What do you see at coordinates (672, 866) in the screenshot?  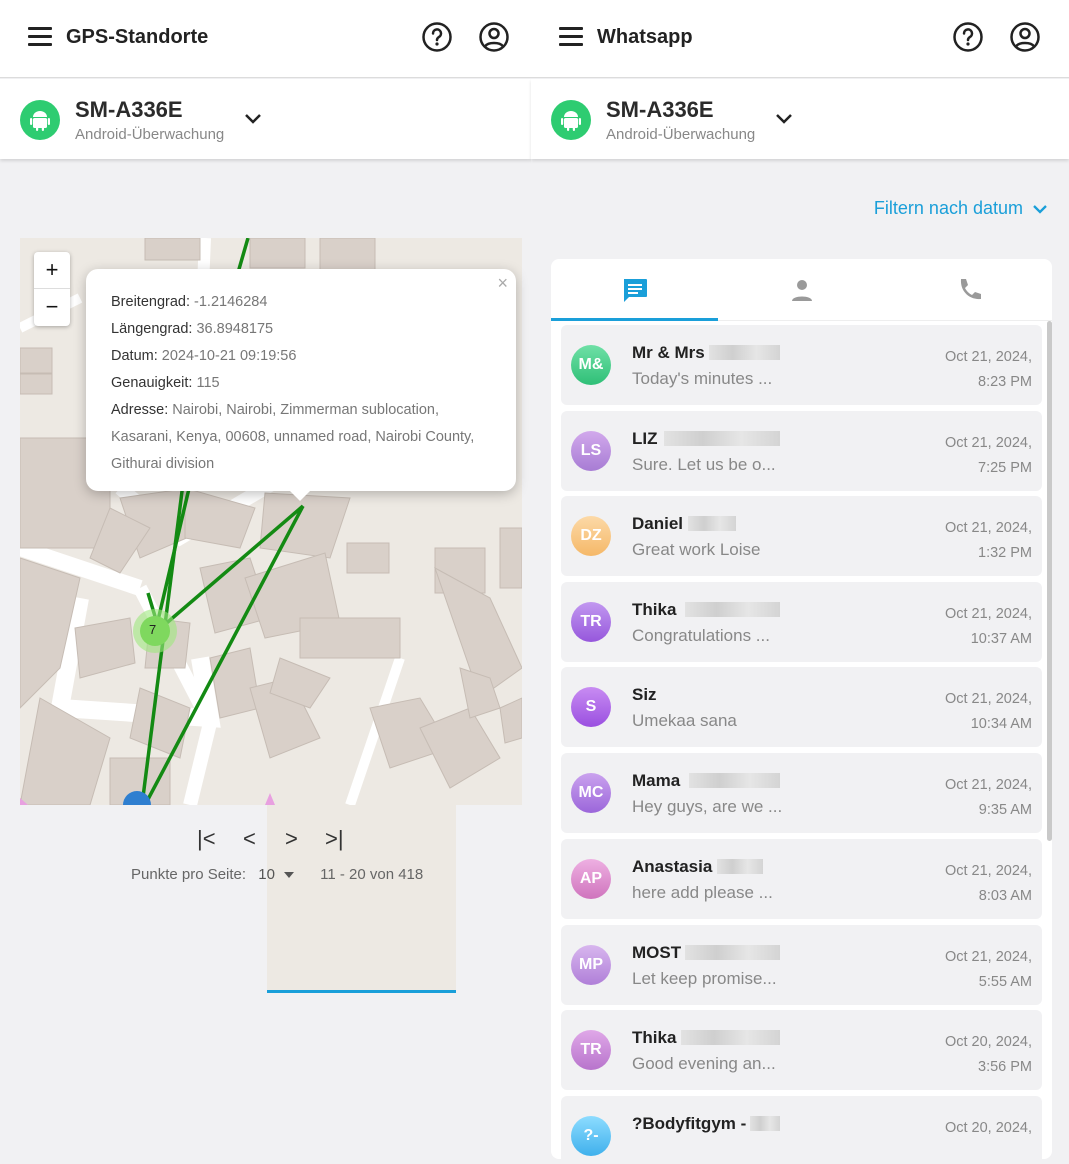 I see `chat-name: Anastasia` at bounding box center [672, 866].